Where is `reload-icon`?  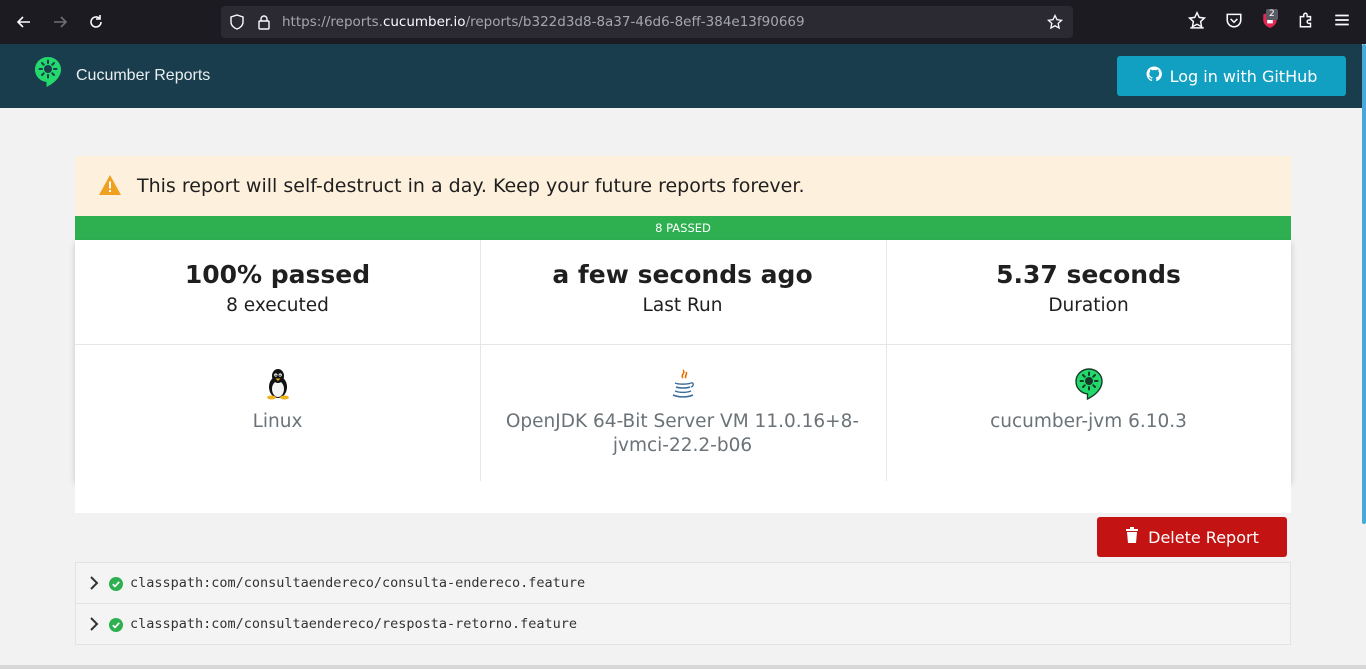
reload-icon is located at coordinates (96, 22).